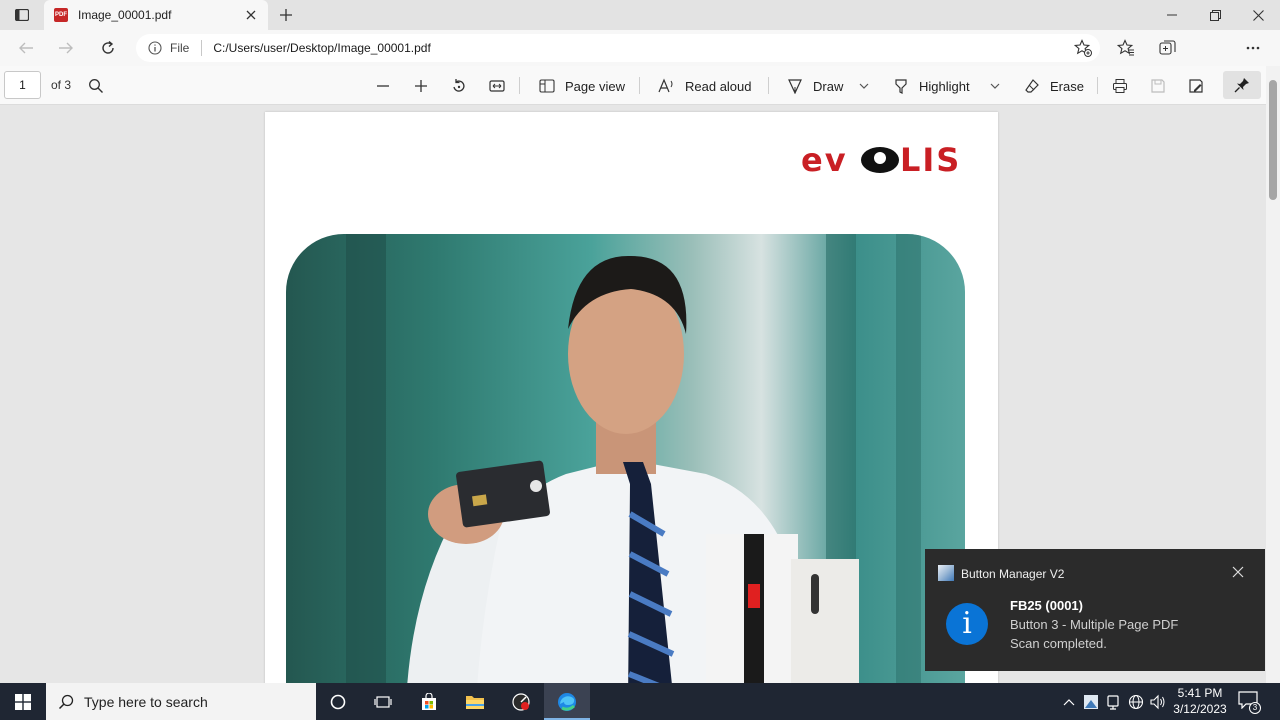 This screenshot has height=720, width=1280. I want to click on tab-actions-icon, so click(22, 15).